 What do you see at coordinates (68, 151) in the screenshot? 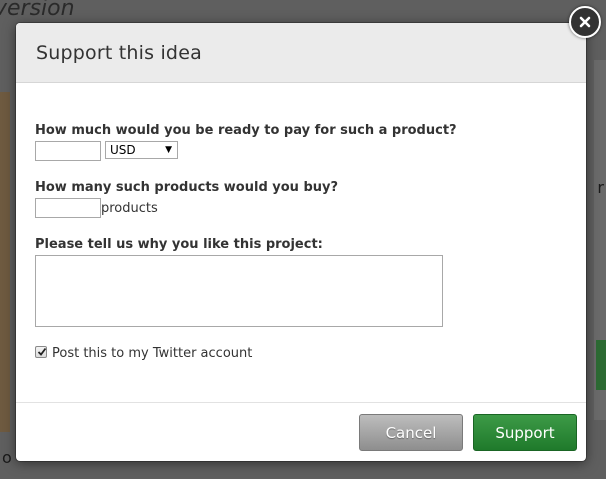
I see `price-input` at bounding box center [68, 151].